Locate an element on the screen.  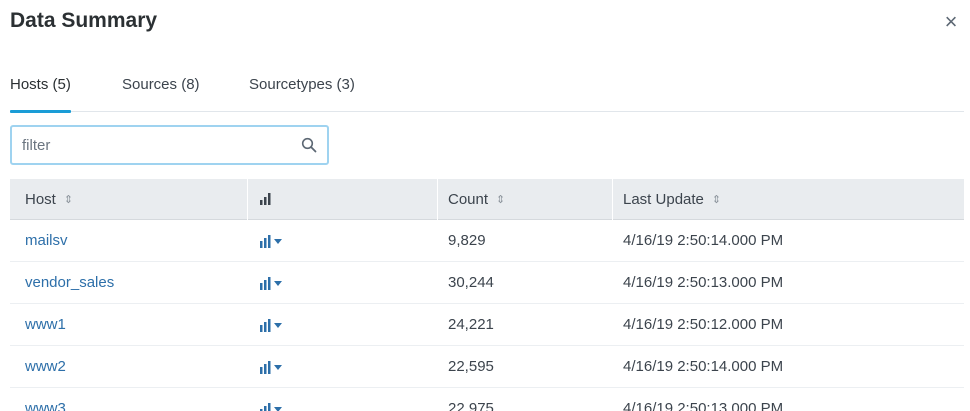
host-link: mailsv is located at coordinates (46, 241).